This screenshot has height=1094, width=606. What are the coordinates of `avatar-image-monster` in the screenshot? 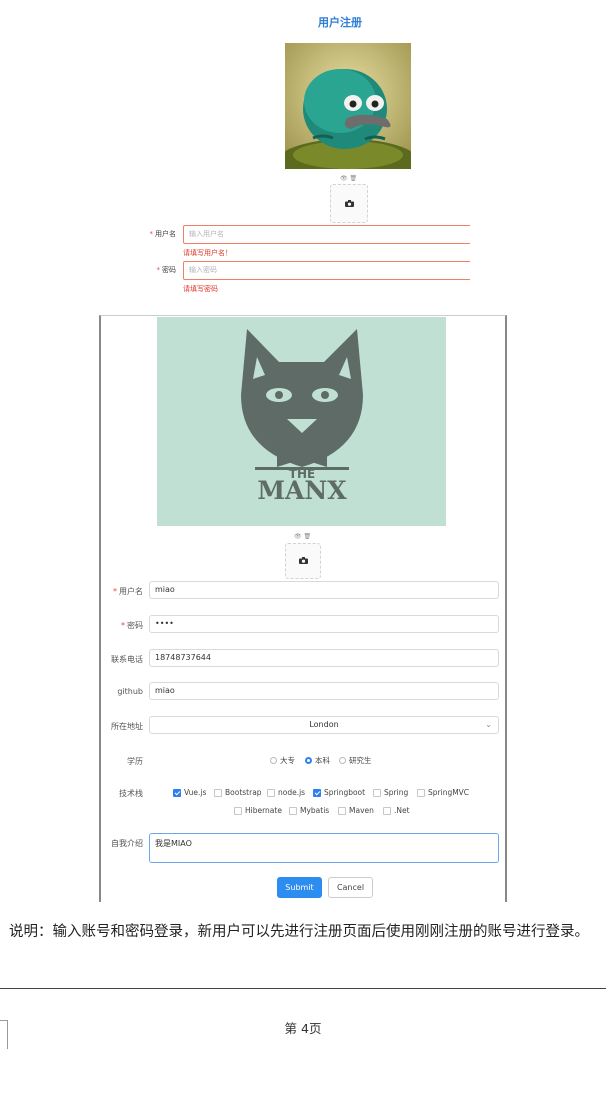 It's located at (348, 106).